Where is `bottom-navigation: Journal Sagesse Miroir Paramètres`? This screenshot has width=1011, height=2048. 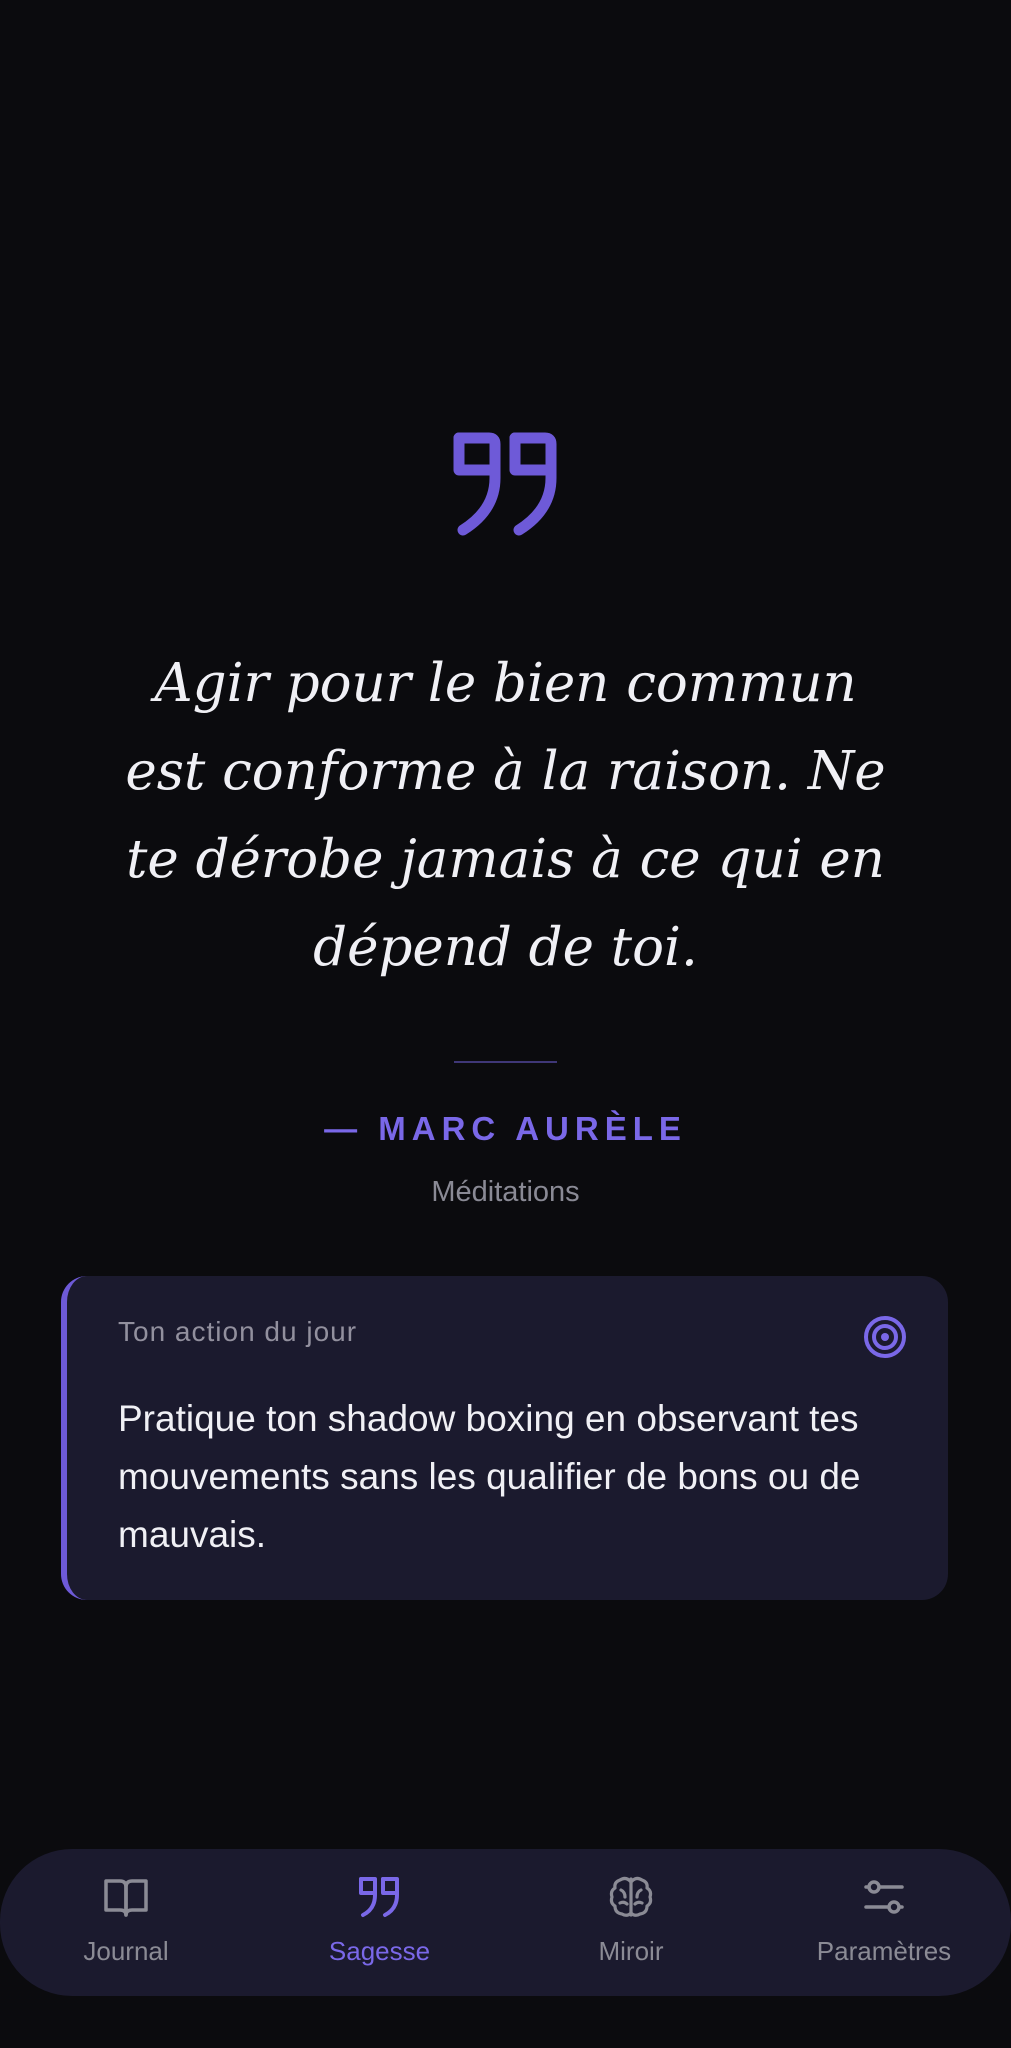 bottom-navigation: Journal Sagesse Miroir Paramètres is located at coordinates (505, 1922).